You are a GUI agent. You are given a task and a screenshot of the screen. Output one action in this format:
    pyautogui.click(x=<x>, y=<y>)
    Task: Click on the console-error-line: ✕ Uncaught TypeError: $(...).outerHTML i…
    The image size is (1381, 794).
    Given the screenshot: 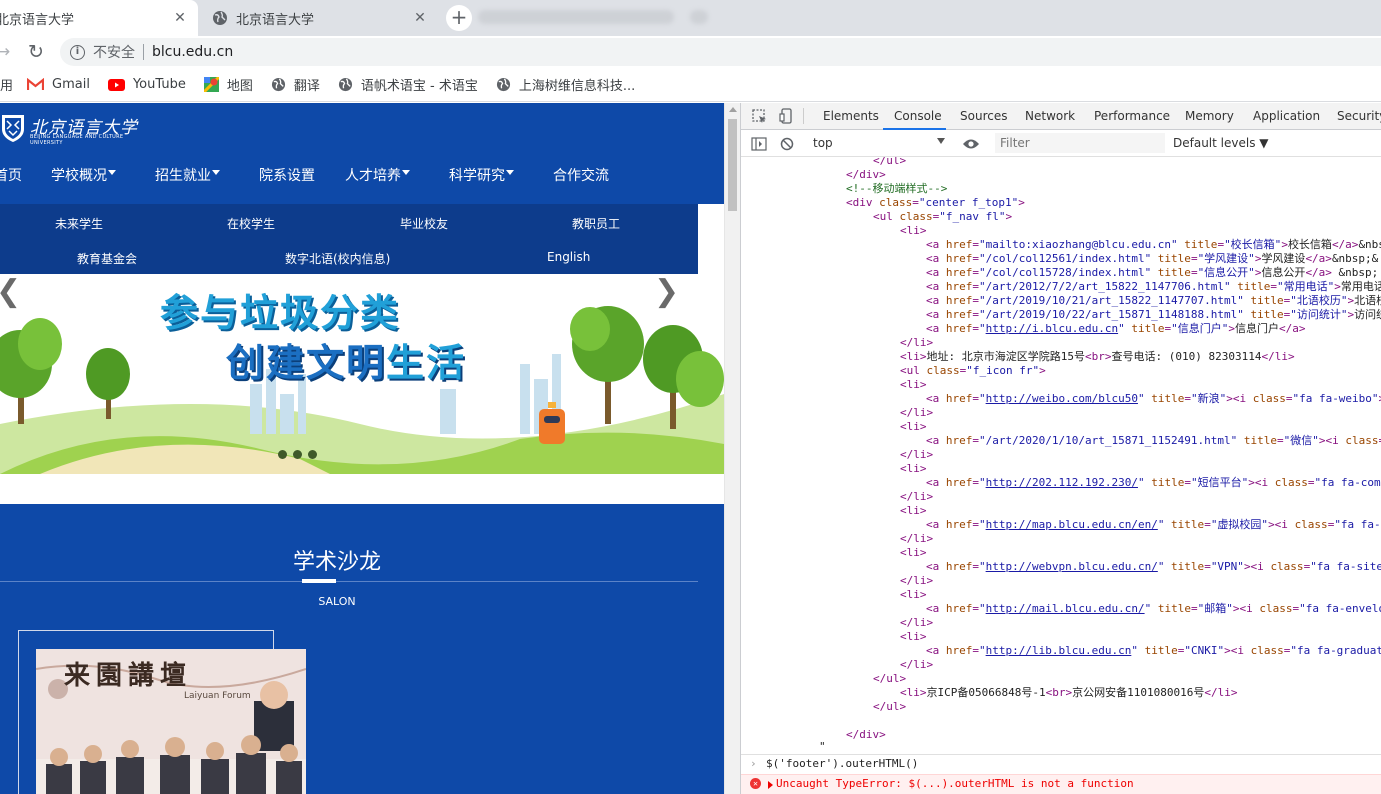 What is the action you would take?
    pyautogui.click(x=1061, y=784)
    